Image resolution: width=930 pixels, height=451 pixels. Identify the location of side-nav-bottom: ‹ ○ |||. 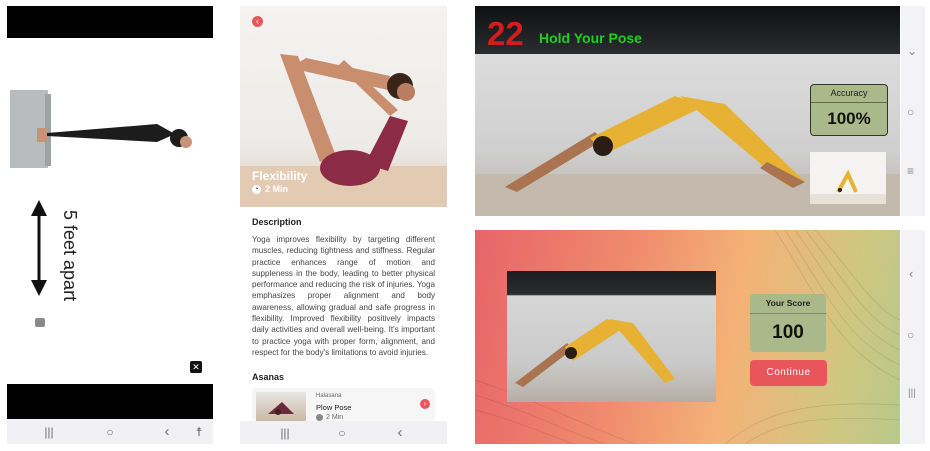
(913, 337).